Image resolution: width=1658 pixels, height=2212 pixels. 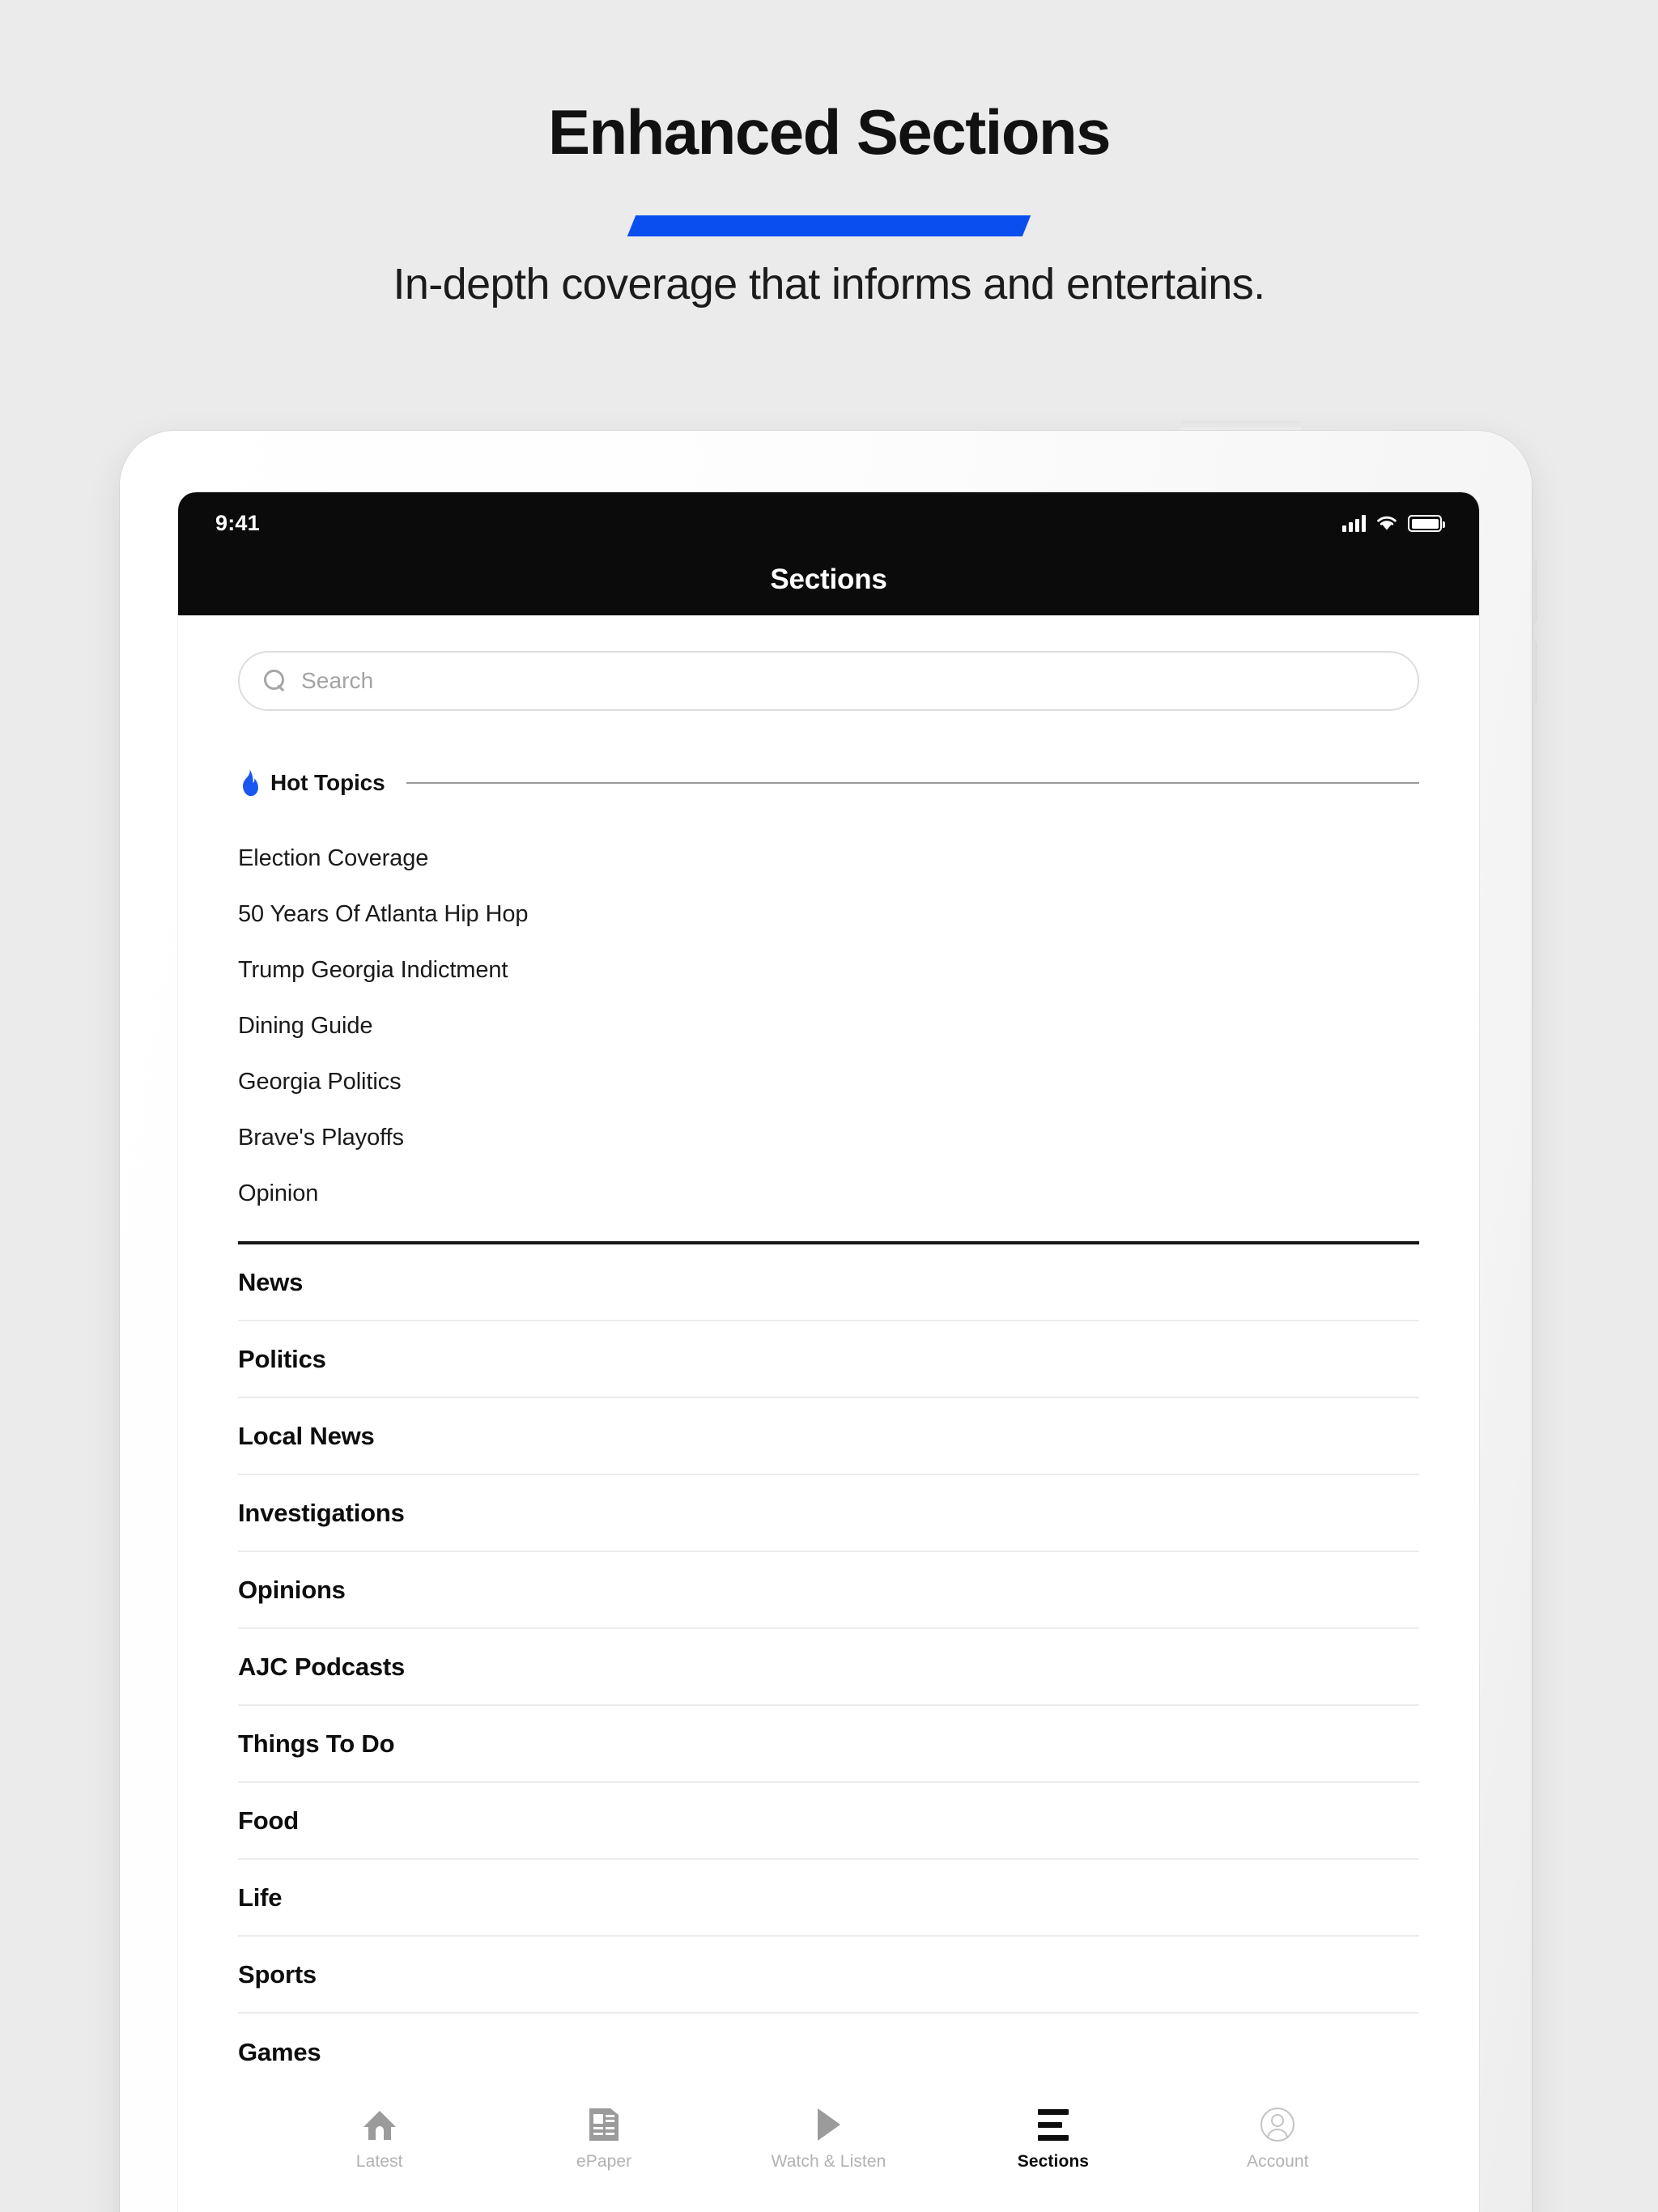 What do you see at coordinates (828, 1591) in the screenshot?
I see `sidebar-item-opinions: Opinions` at bounding box center [828, 1591].